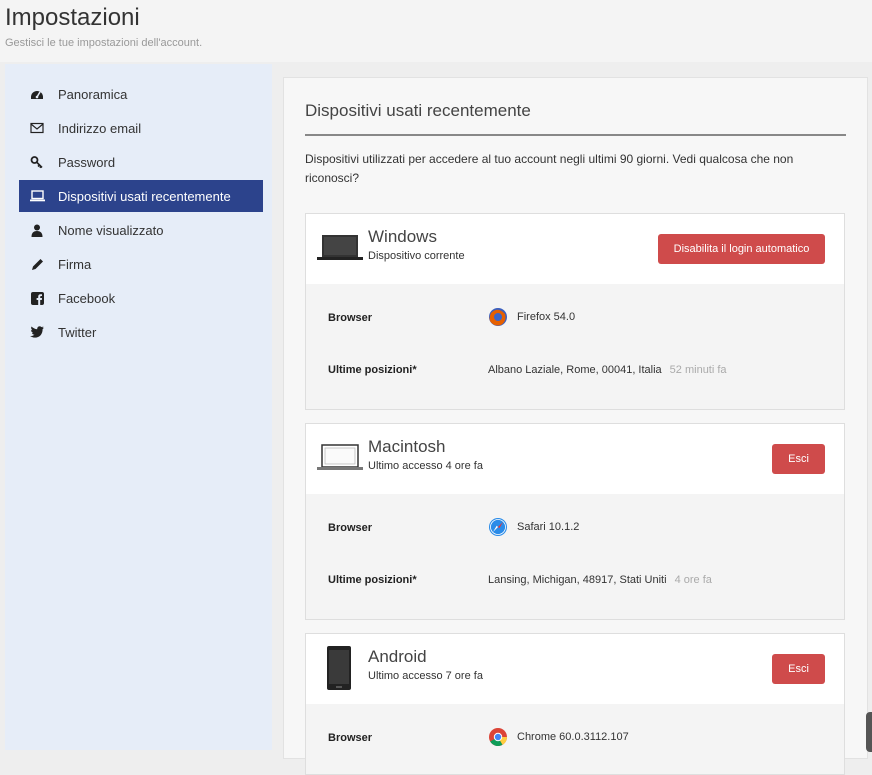  What do you see at coordinates (37, 298) in the screenshot?
I see `facebook-icon` at bounding box center [37, 298].